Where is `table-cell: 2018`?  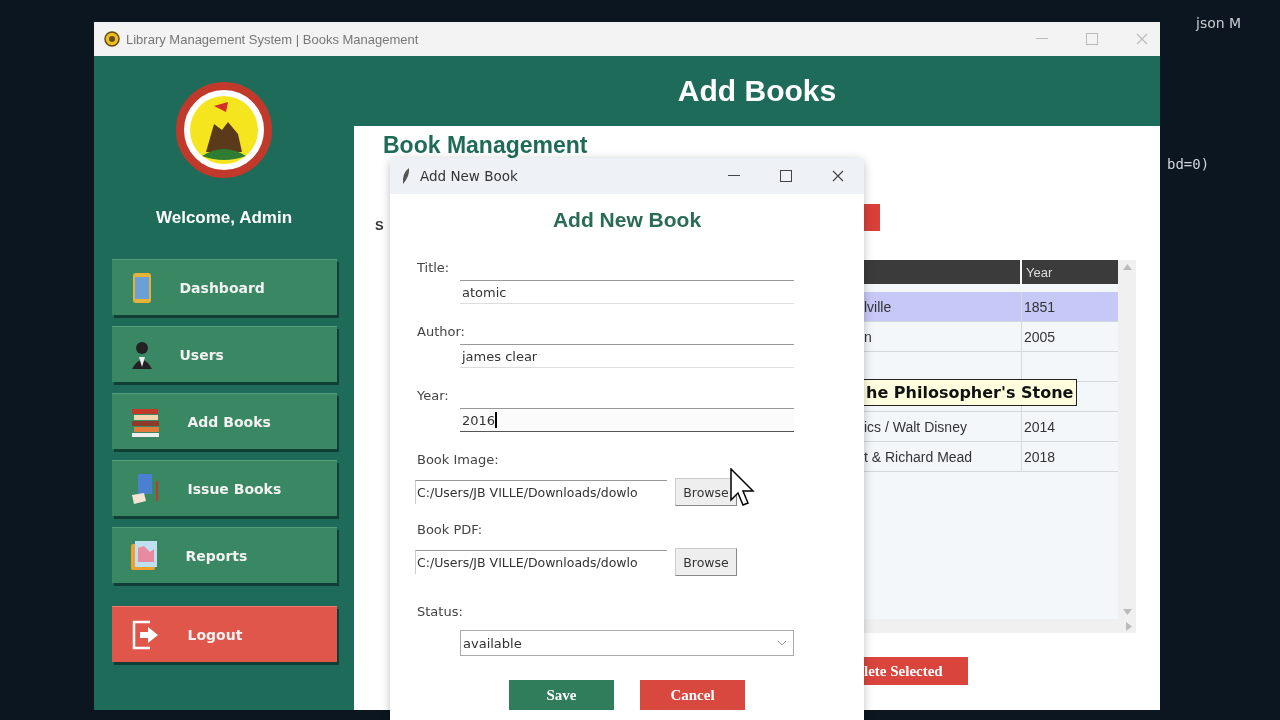 table-cell: 2018 is located at coordinates (1040, 456).